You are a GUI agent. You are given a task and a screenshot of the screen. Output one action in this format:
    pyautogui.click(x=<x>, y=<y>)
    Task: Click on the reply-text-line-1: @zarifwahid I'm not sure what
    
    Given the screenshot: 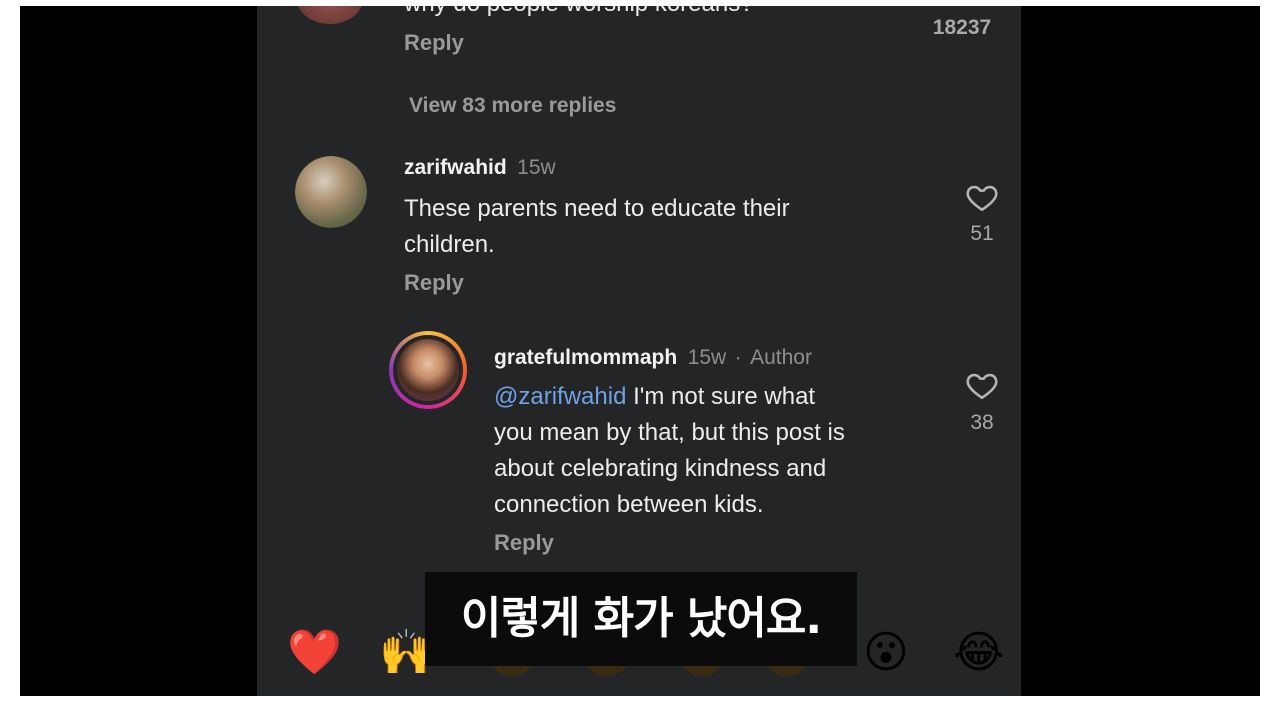 What is the action you would take?
    pyautogui.click(x=654, y=397)
    